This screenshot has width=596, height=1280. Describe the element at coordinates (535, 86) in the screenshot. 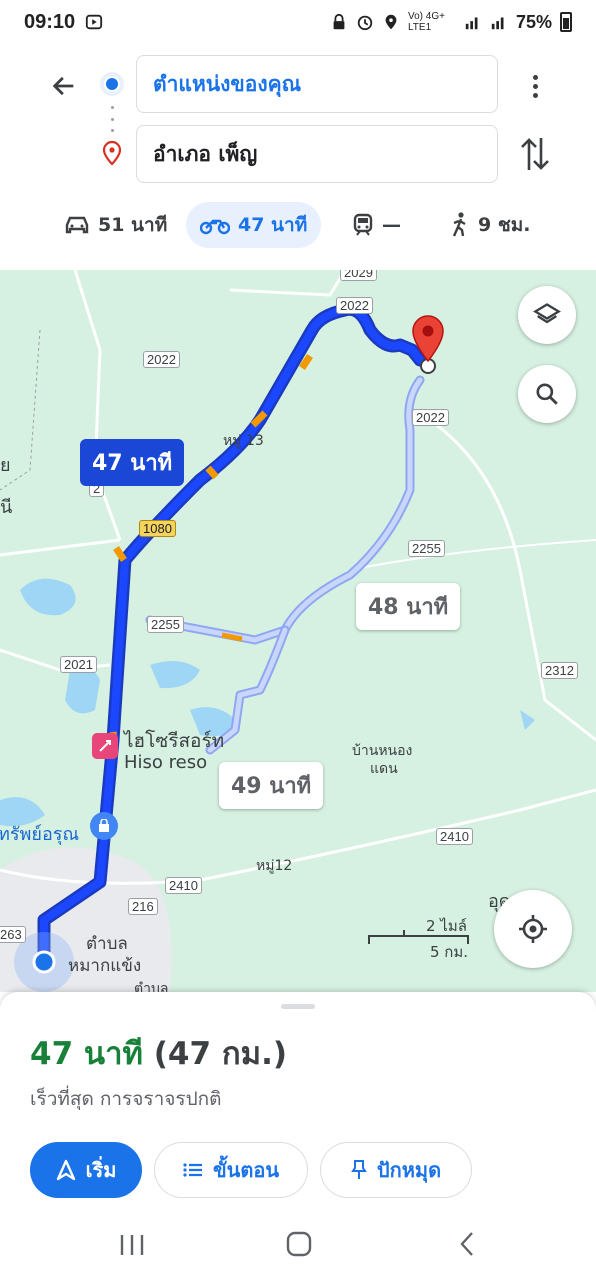

I see `more-options-button` at that location.